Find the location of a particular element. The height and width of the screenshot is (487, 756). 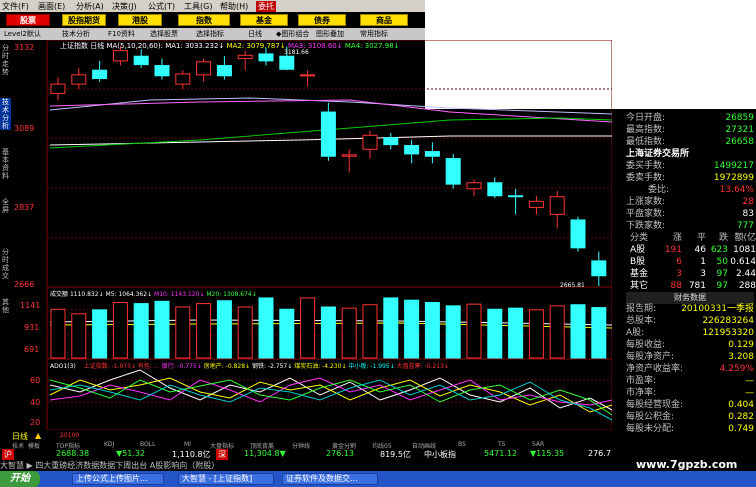

sidebar-item-technical: 技术分析 is located at coordinates (5, 114).